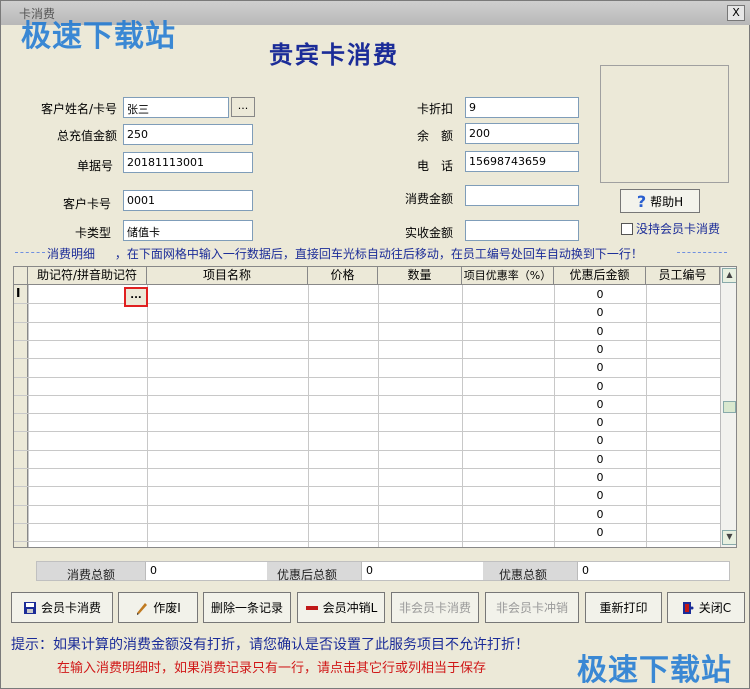 This screenshot has width=750, height=689. I want to click on grid-scrollbar: ▲ ▼, so click(728, 407).